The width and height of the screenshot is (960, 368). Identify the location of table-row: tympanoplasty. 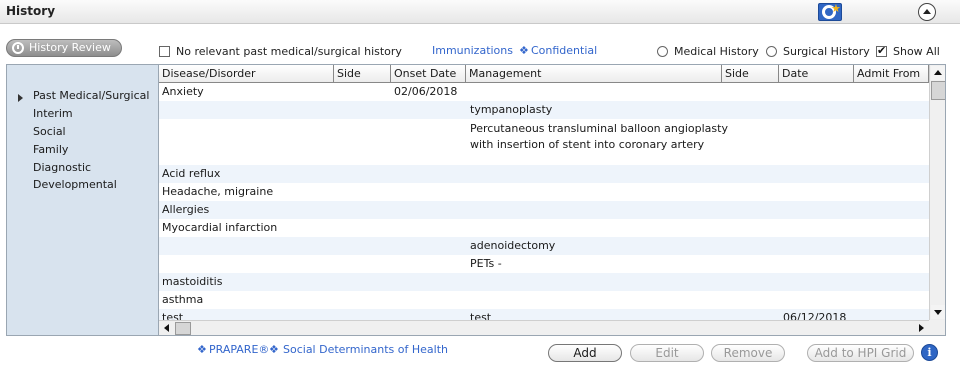
(544, 110).